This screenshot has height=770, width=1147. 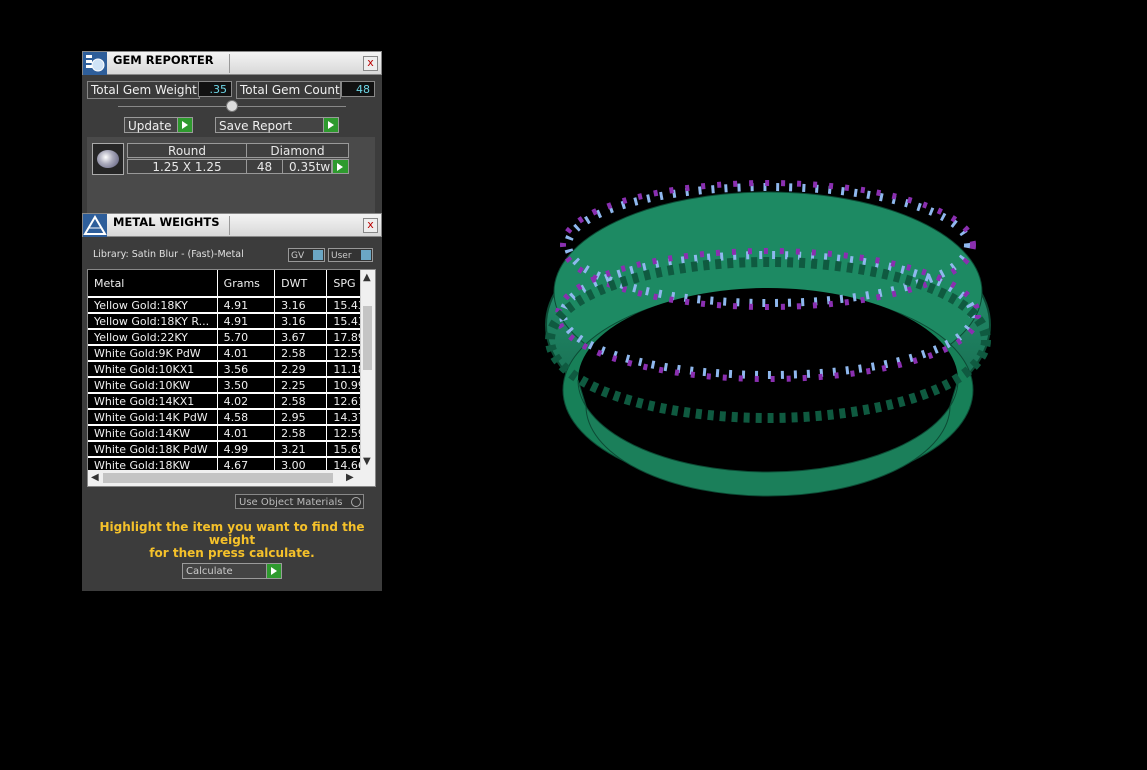 What do you see at coordinates (356, 502) in the screenshot?
I see `radio-icon` at bounding box center [356, 502].